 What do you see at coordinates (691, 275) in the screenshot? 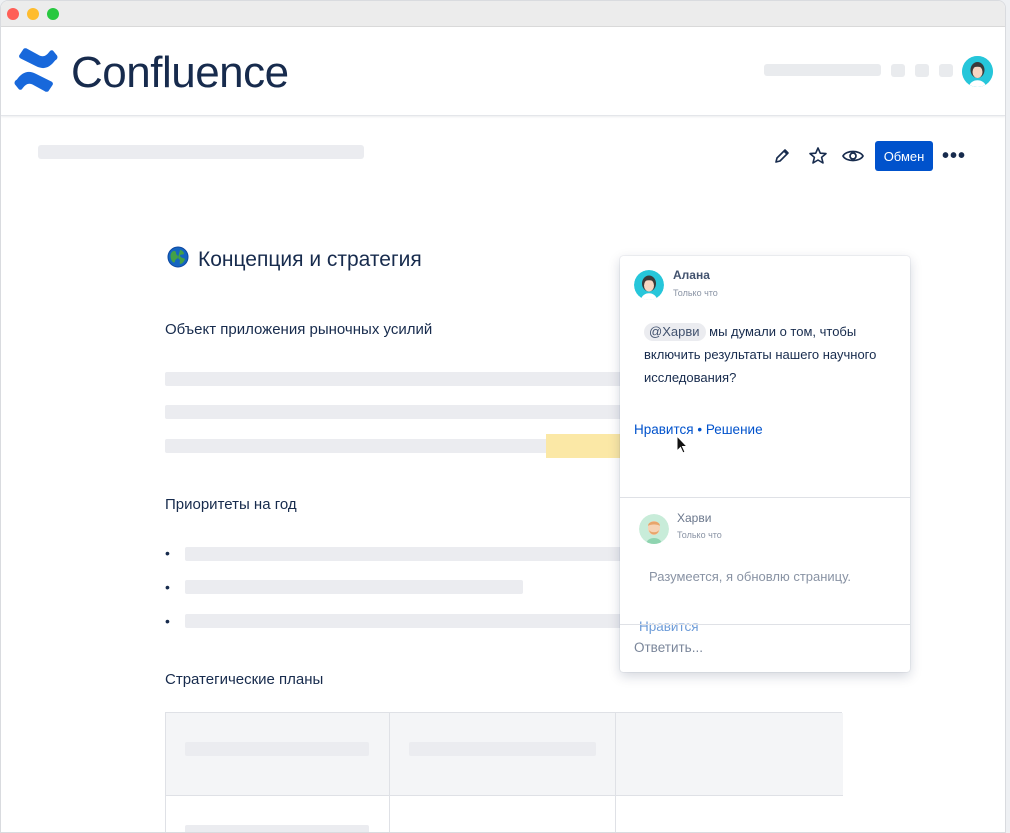
I see `comment-author-name: Алана` at bounding box center [691, 275].